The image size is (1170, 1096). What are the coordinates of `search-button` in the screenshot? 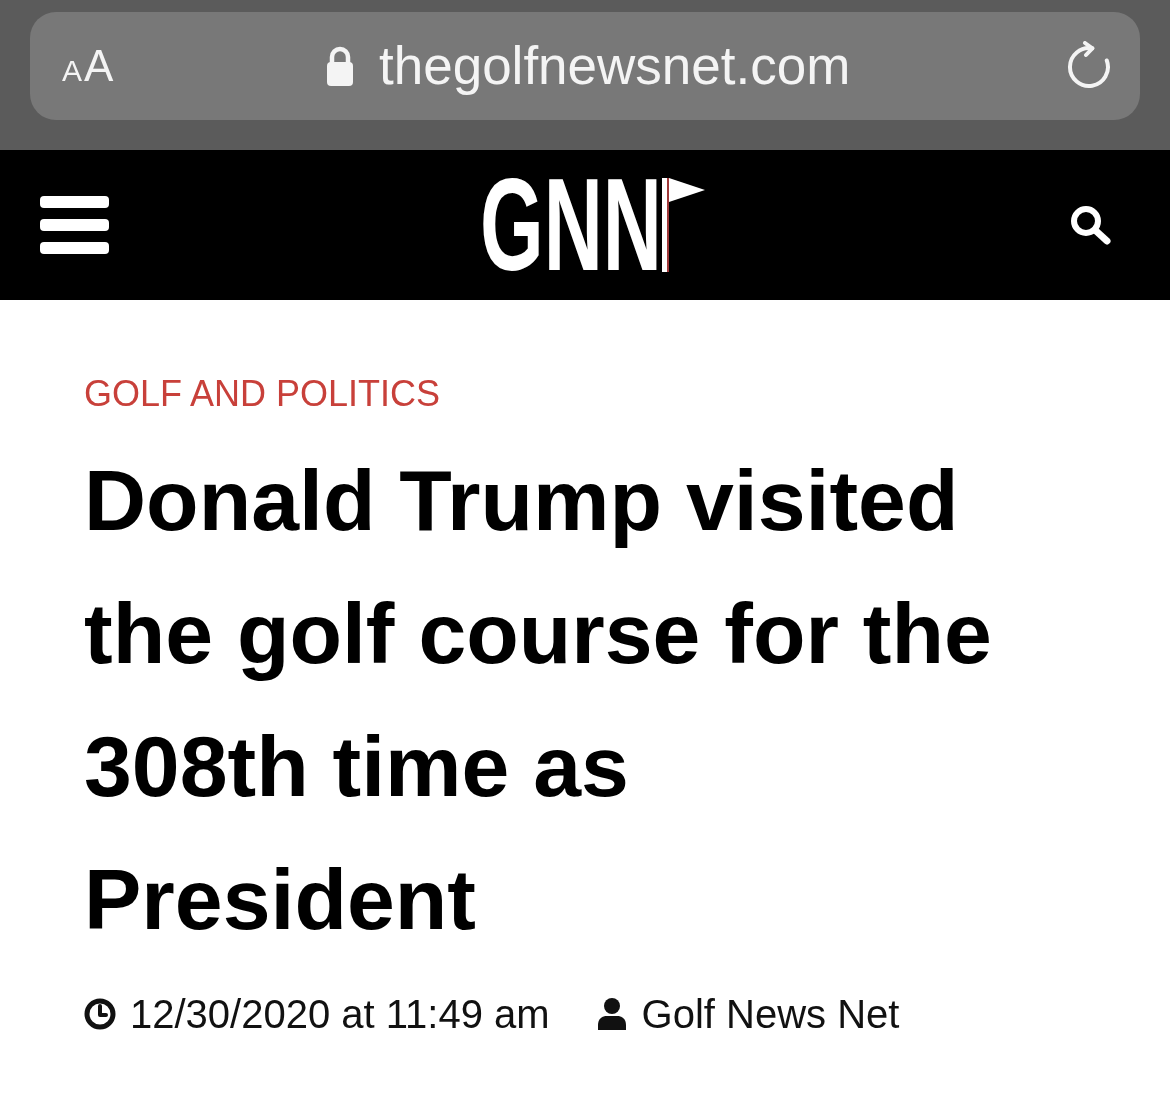 It's located at (1091, 225).